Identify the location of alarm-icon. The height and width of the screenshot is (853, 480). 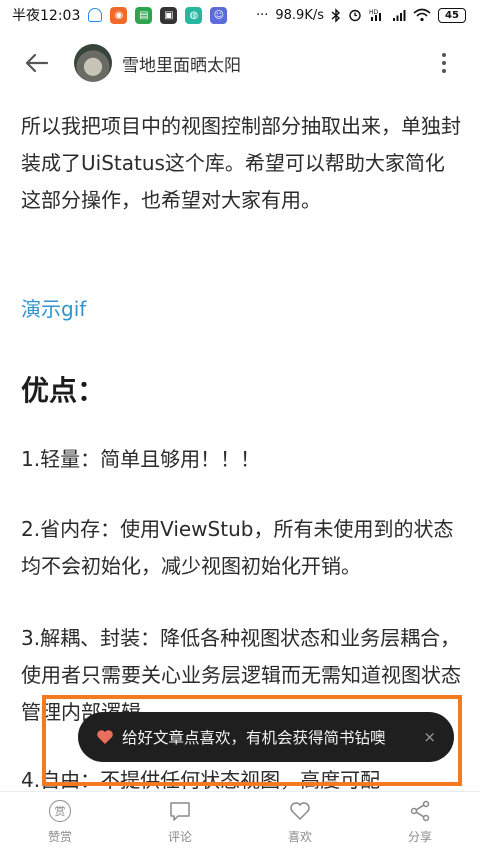
(355, 15).